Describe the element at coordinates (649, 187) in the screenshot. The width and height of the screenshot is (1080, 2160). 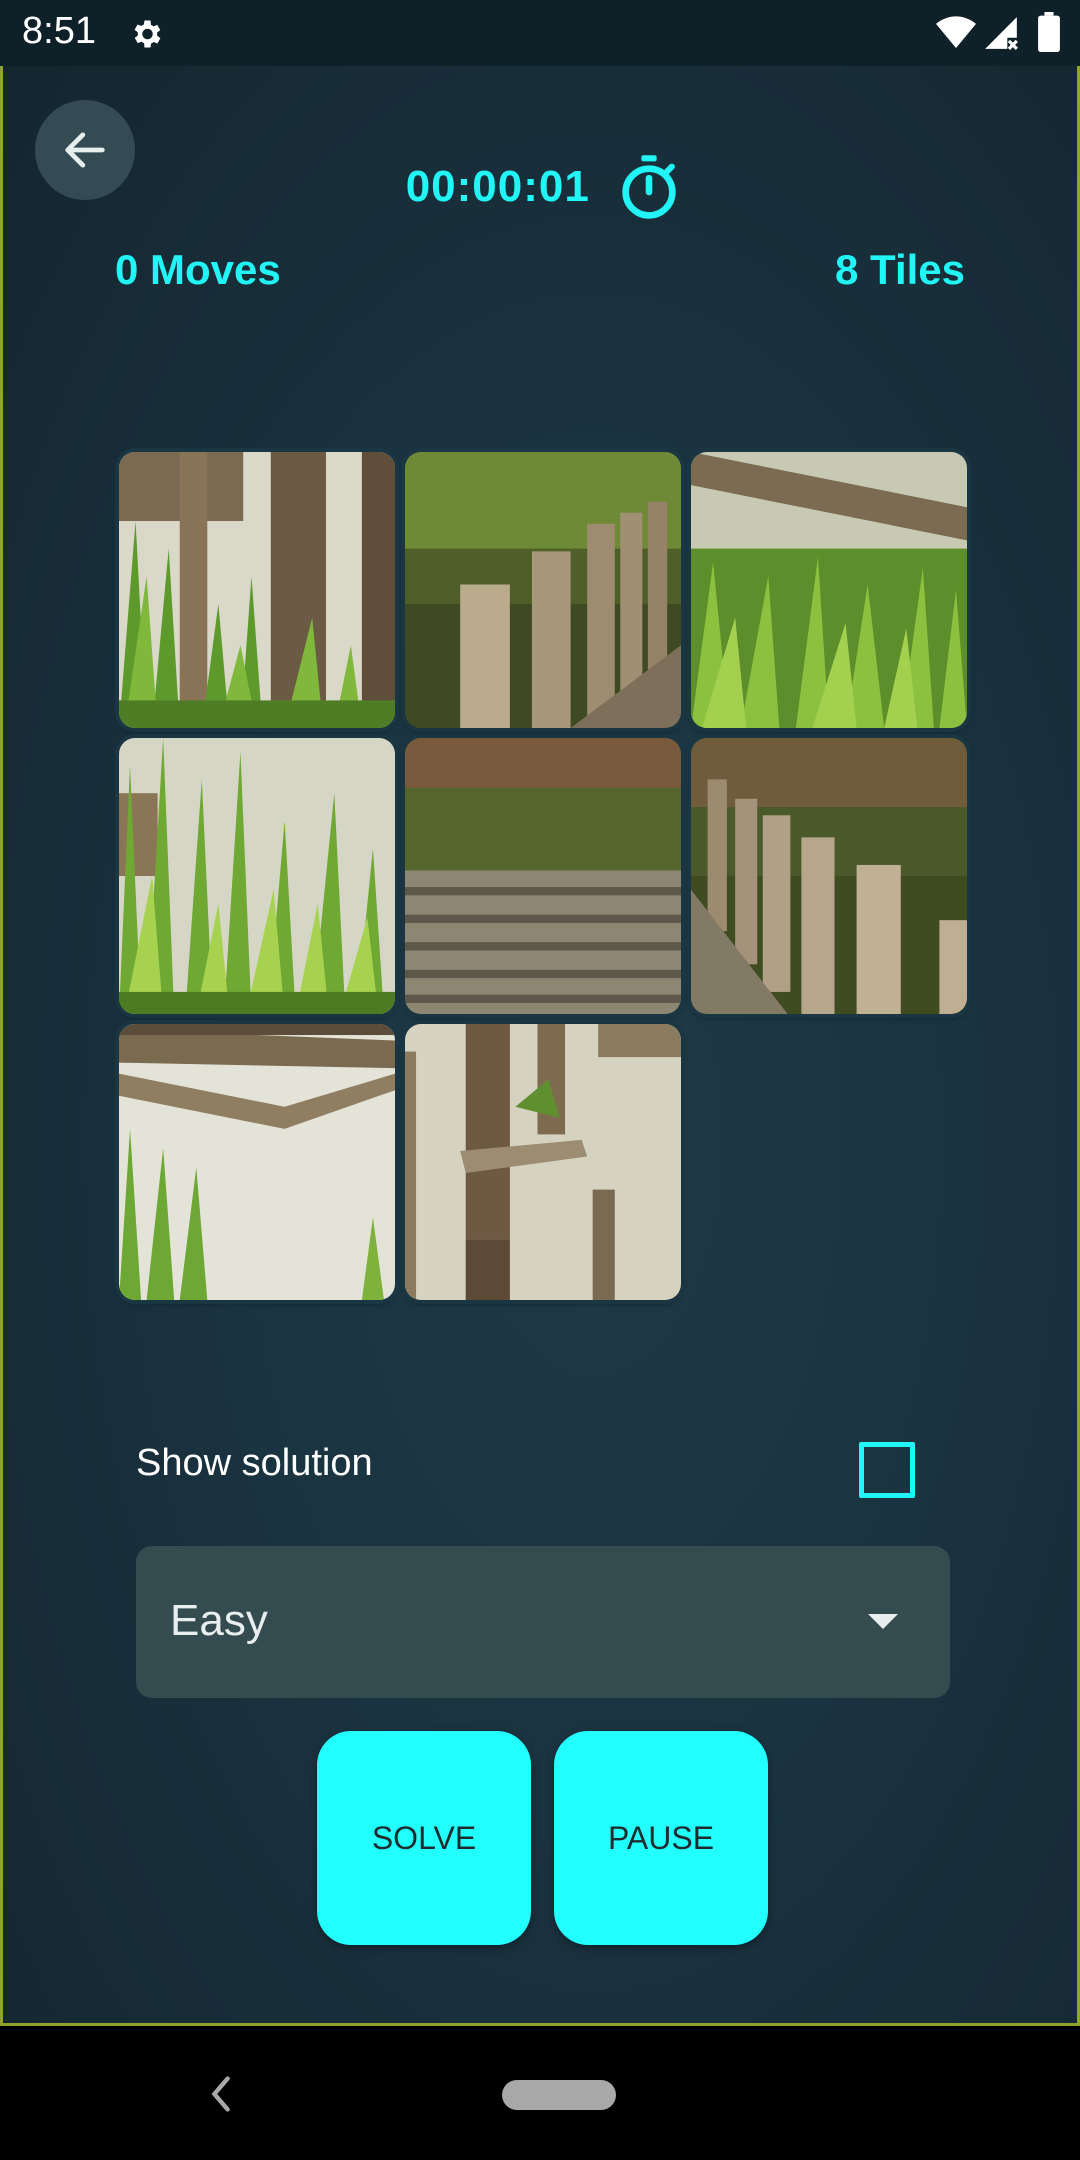
I see `stopwatch-icon` at that location.